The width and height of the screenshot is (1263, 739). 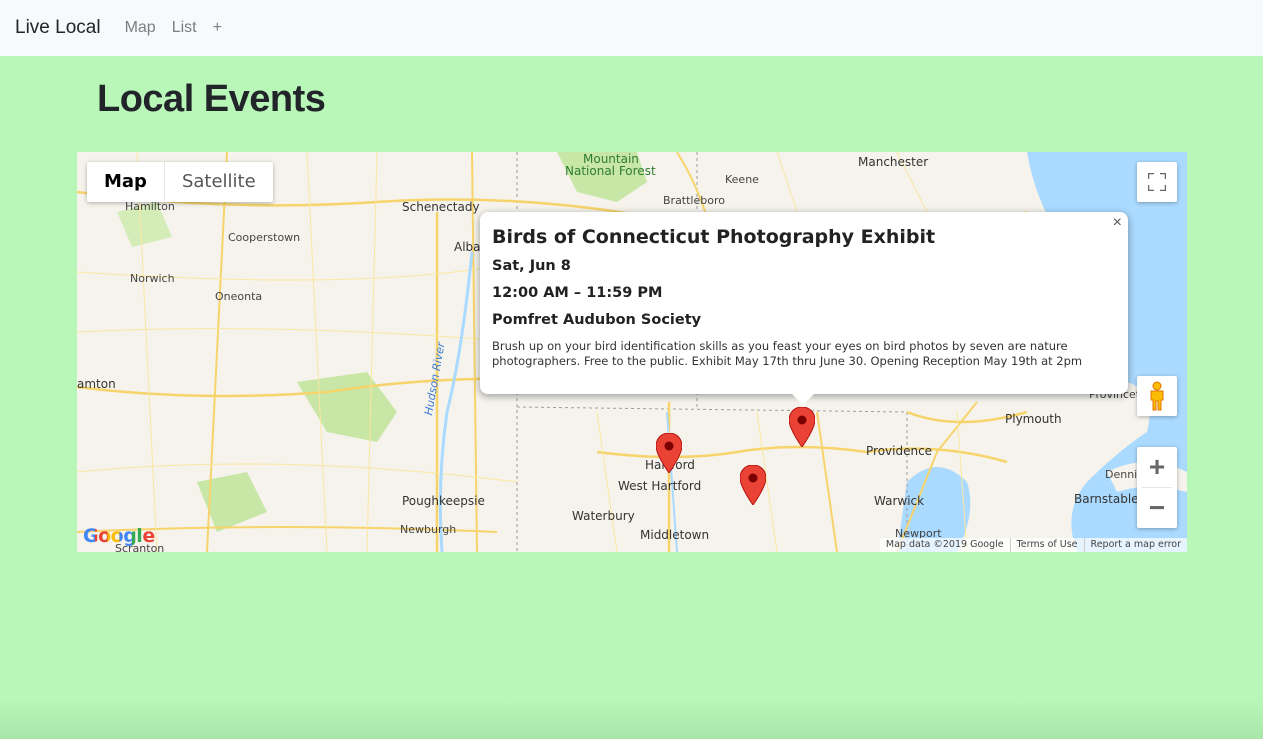 I want to click on google-logo: Google, so click(x=119, y=536).